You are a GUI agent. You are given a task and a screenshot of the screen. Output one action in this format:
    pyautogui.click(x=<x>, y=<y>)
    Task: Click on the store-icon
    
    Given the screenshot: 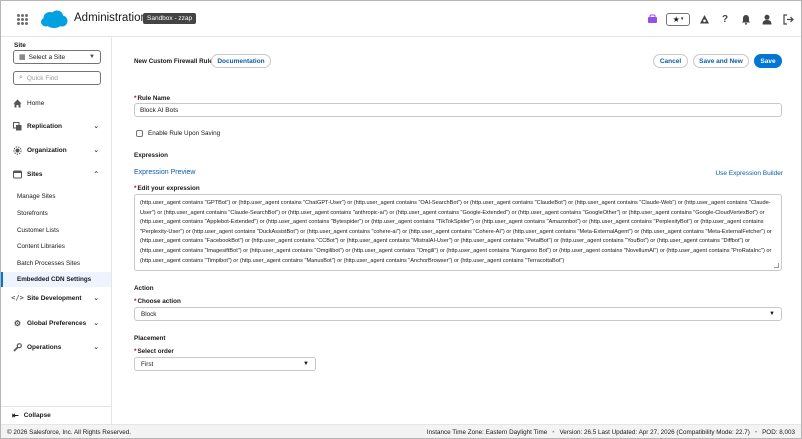 What is the action you would take?
    pyautogui.click(x=652, y=19)
    